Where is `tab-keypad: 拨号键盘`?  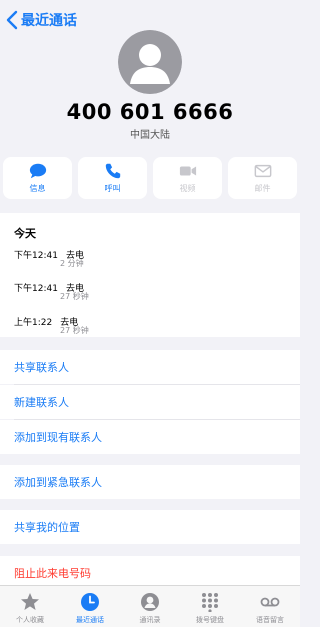 tab-keypad: 拨号键盘 is located at coordinates (210, 606).